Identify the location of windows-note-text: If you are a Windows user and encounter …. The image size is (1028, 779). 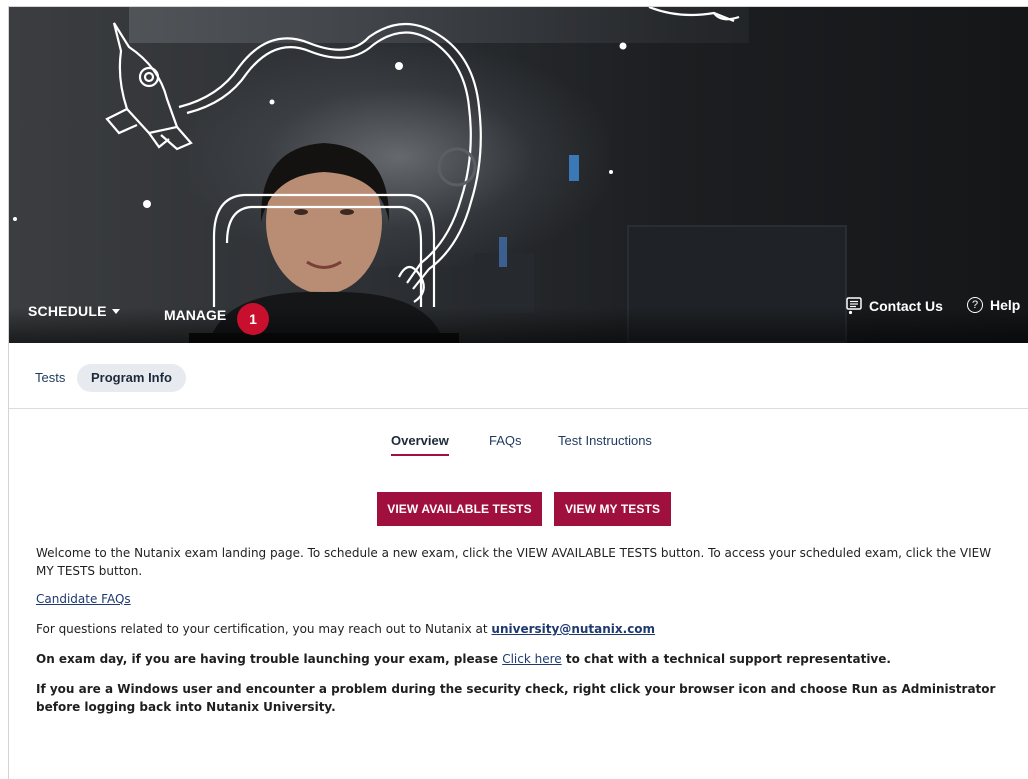
(516, 698).